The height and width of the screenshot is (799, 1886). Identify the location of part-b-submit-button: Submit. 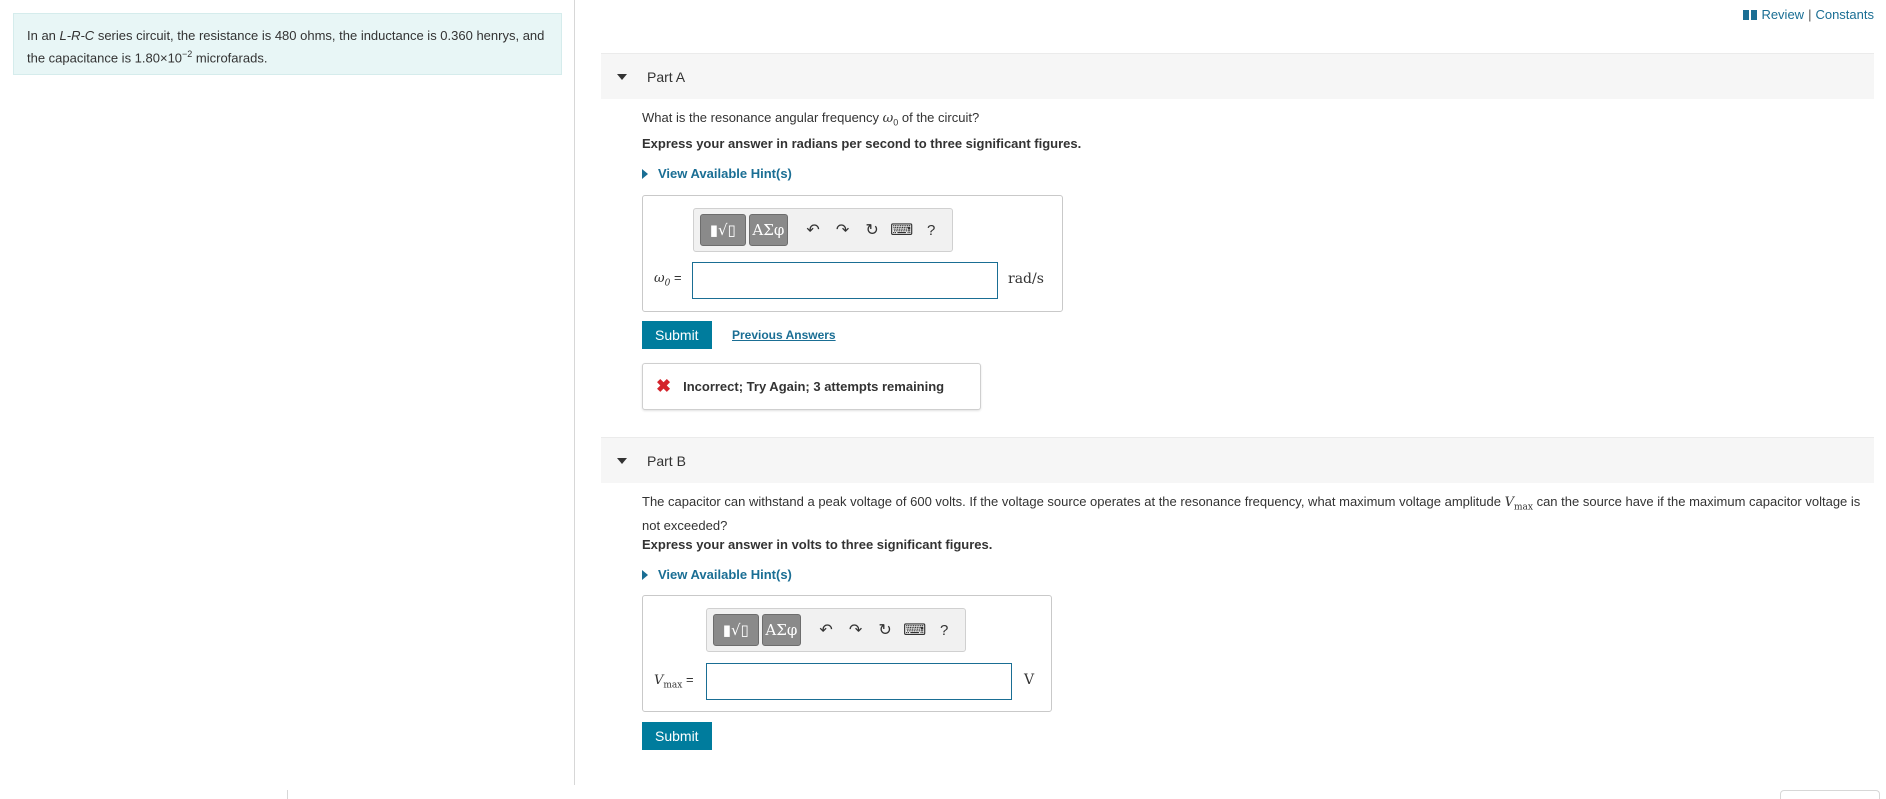
(677, 736).